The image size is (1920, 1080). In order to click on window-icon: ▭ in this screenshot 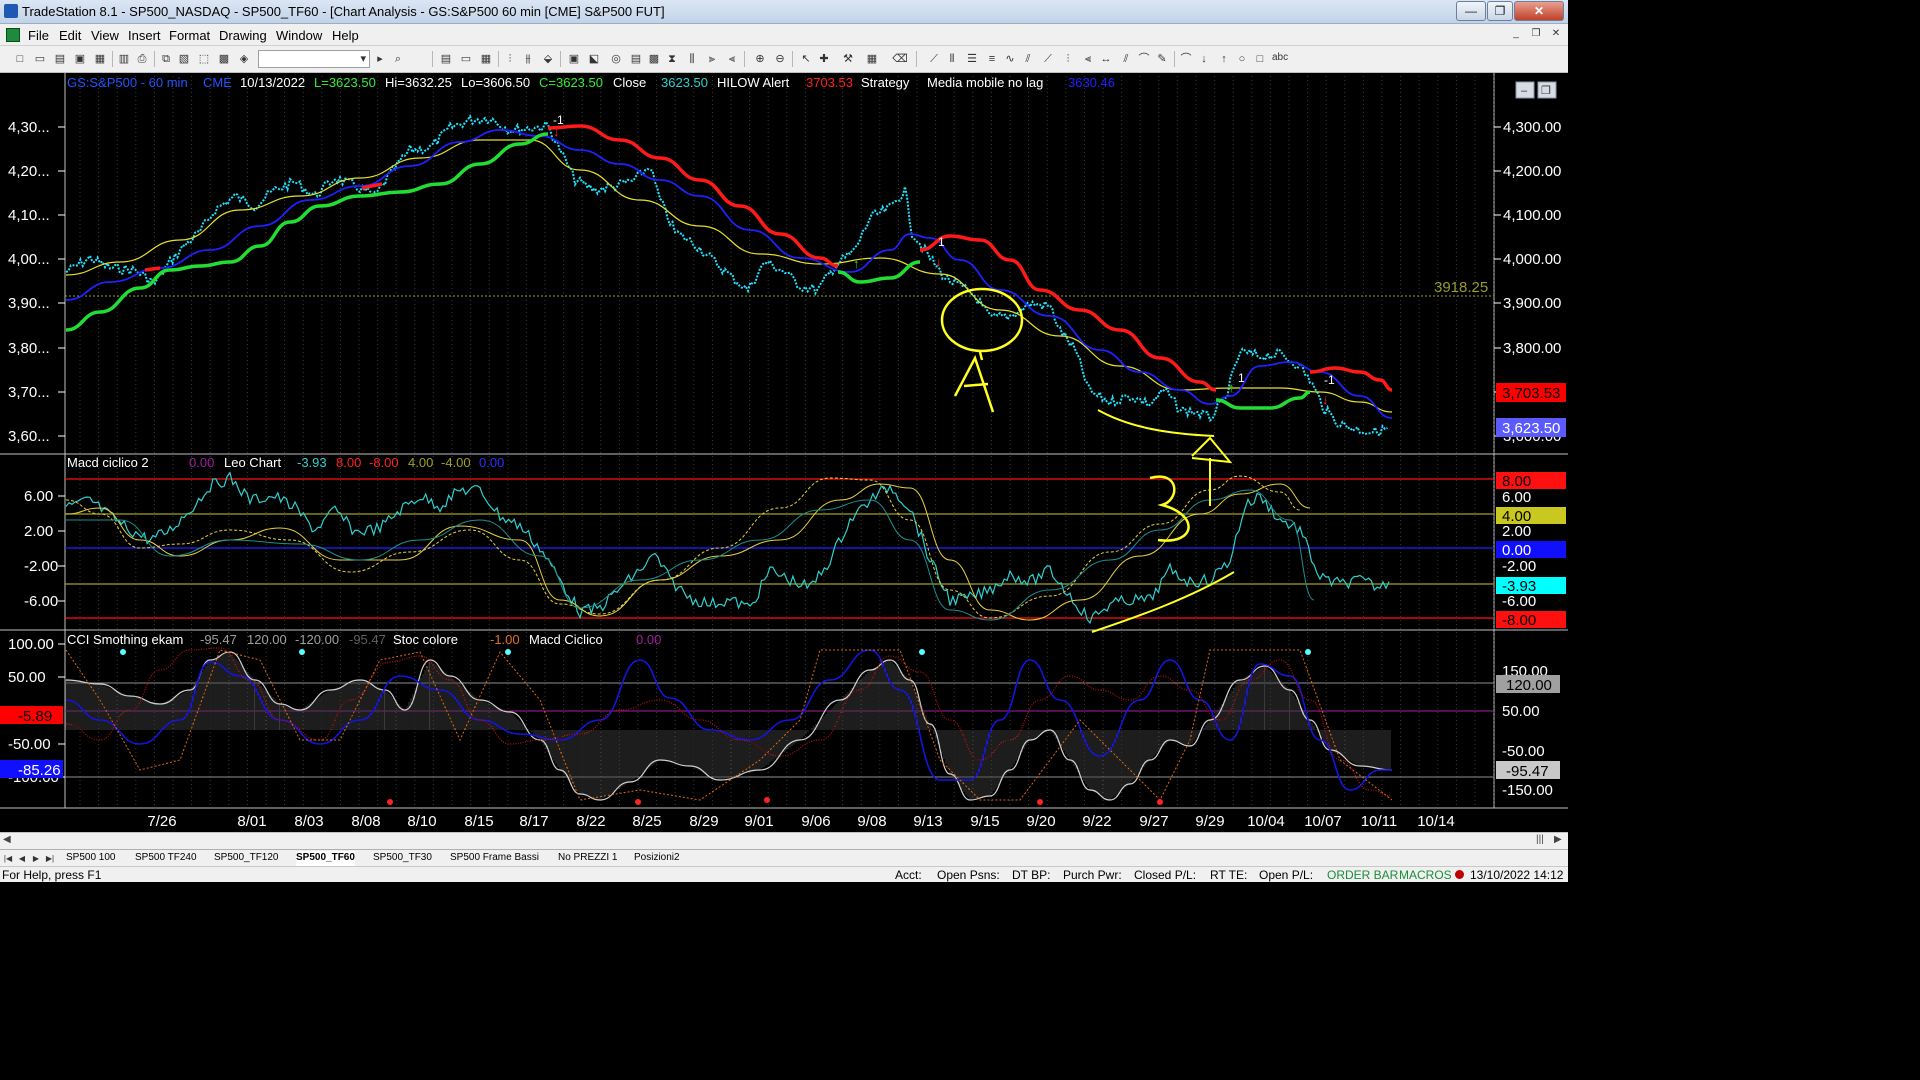, I will do `click(466, 59)`.